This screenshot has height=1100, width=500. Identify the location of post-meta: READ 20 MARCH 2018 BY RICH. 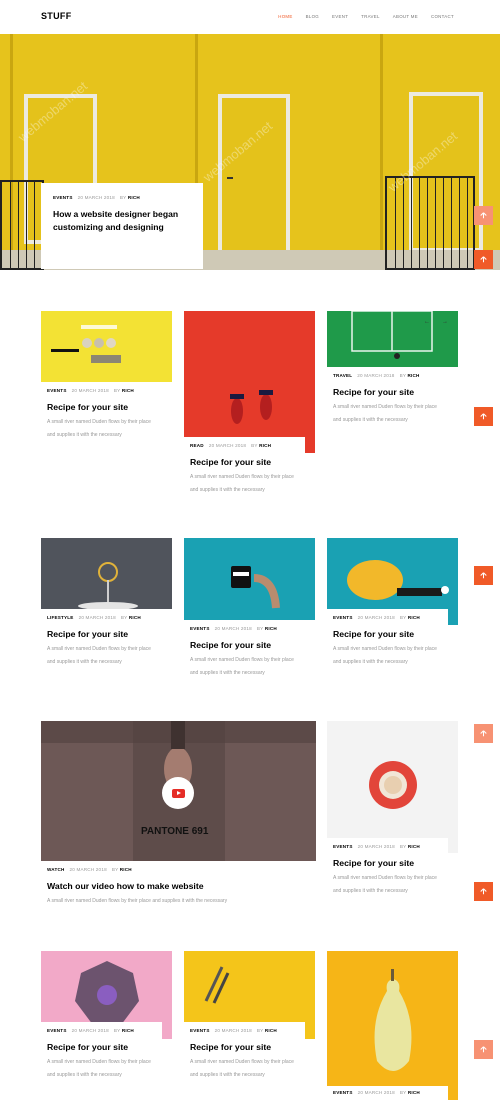
(231, 445).